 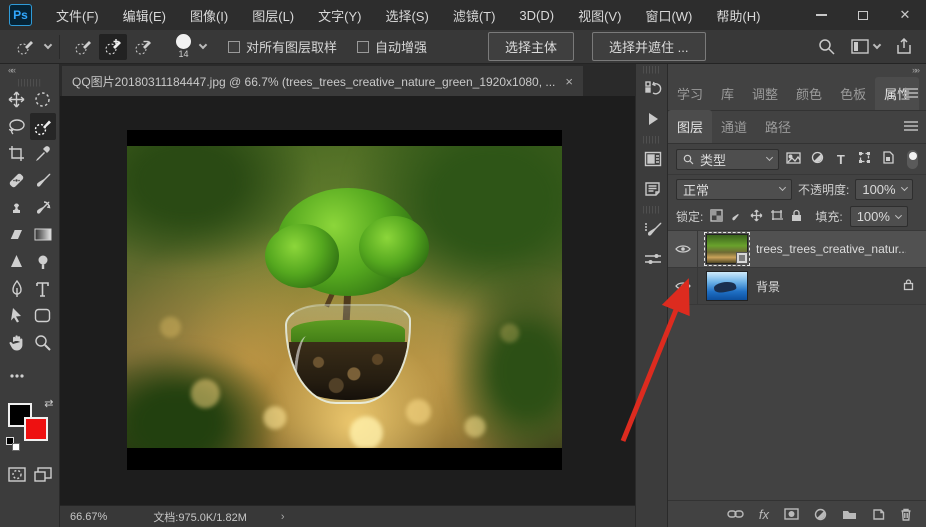 What do you see at coordinates (203, 45) in the screenshot?
I see `brush-size-chevron-icon` at bounding box center [203, 45].